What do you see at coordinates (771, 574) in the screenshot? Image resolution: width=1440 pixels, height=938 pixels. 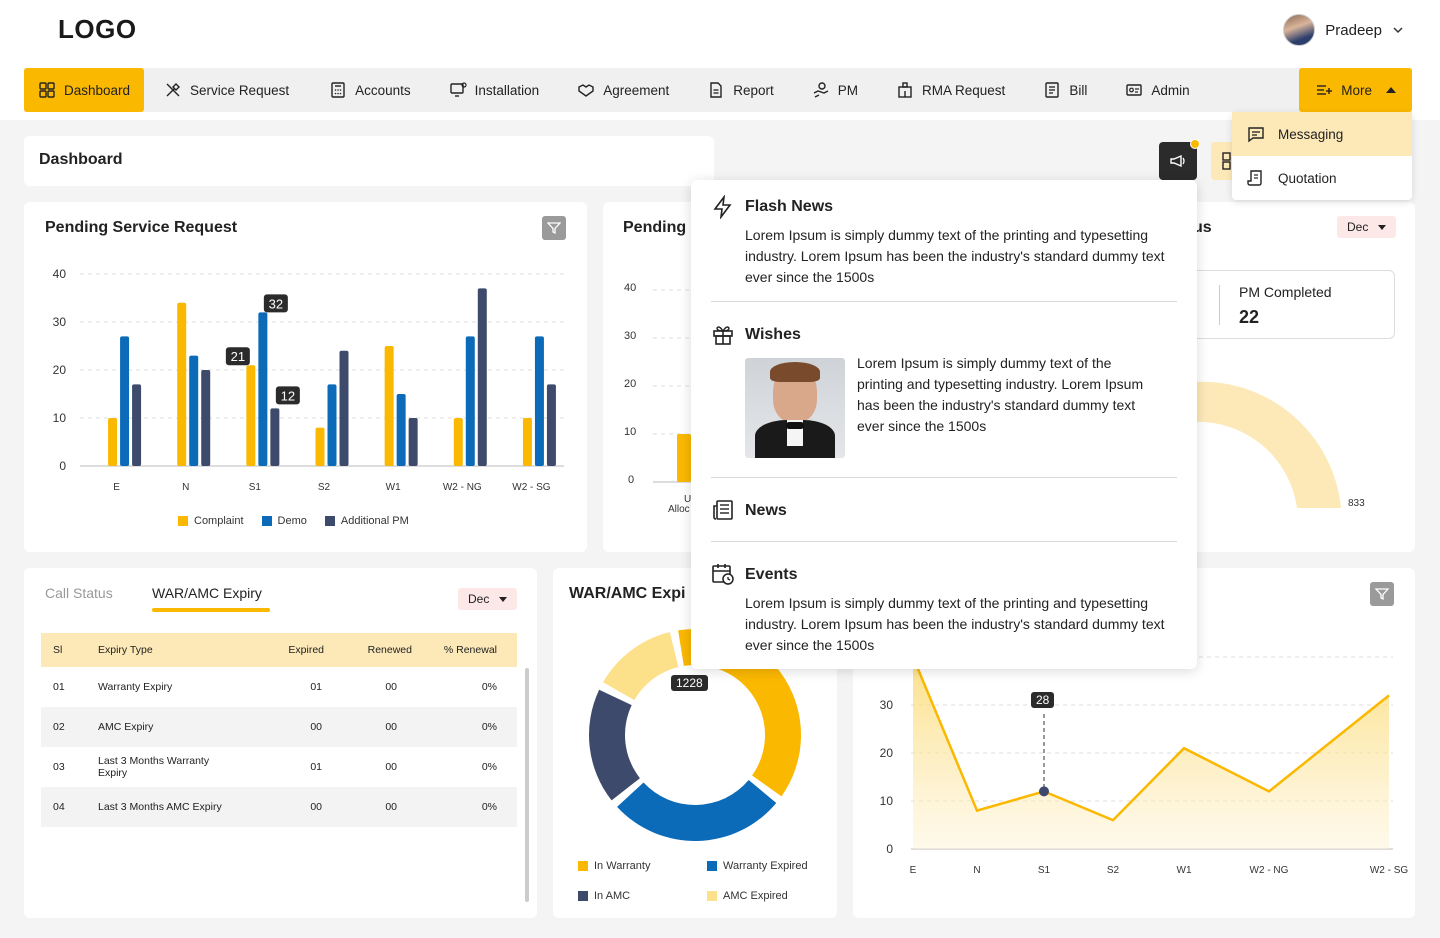 I see `events-title: Events` at bounding box center [771, 574].